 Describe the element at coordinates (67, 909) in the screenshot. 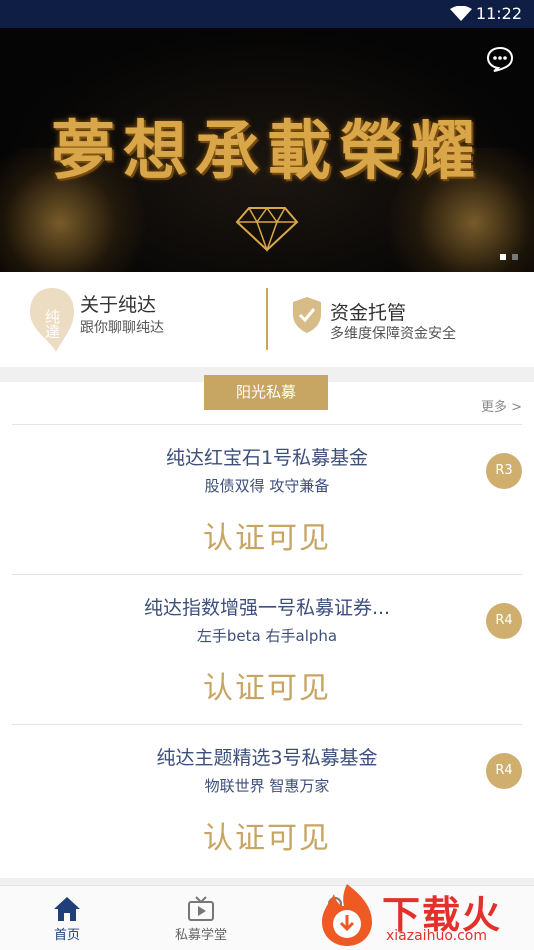

I see `home-icon` at that location.